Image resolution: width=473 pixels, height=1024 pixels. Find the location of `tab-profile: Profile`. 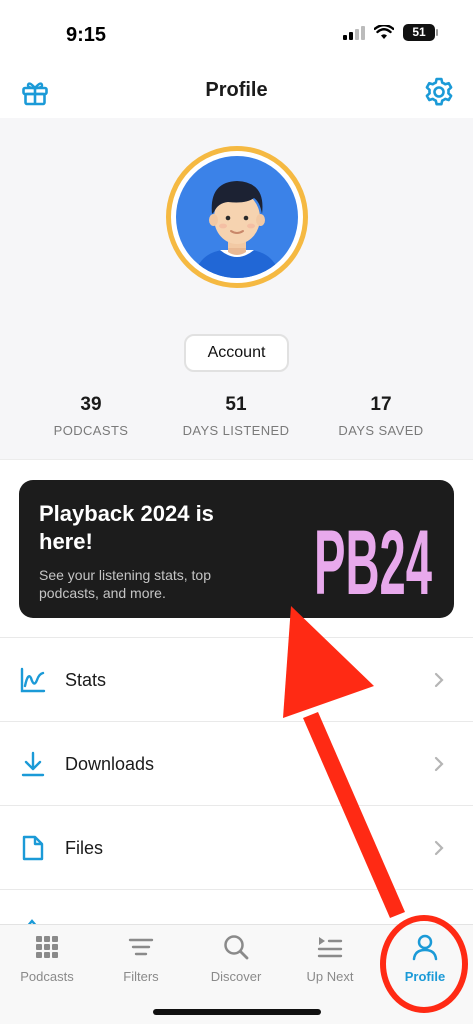

tab-profile: Profile is located at coordinates (425, 963).